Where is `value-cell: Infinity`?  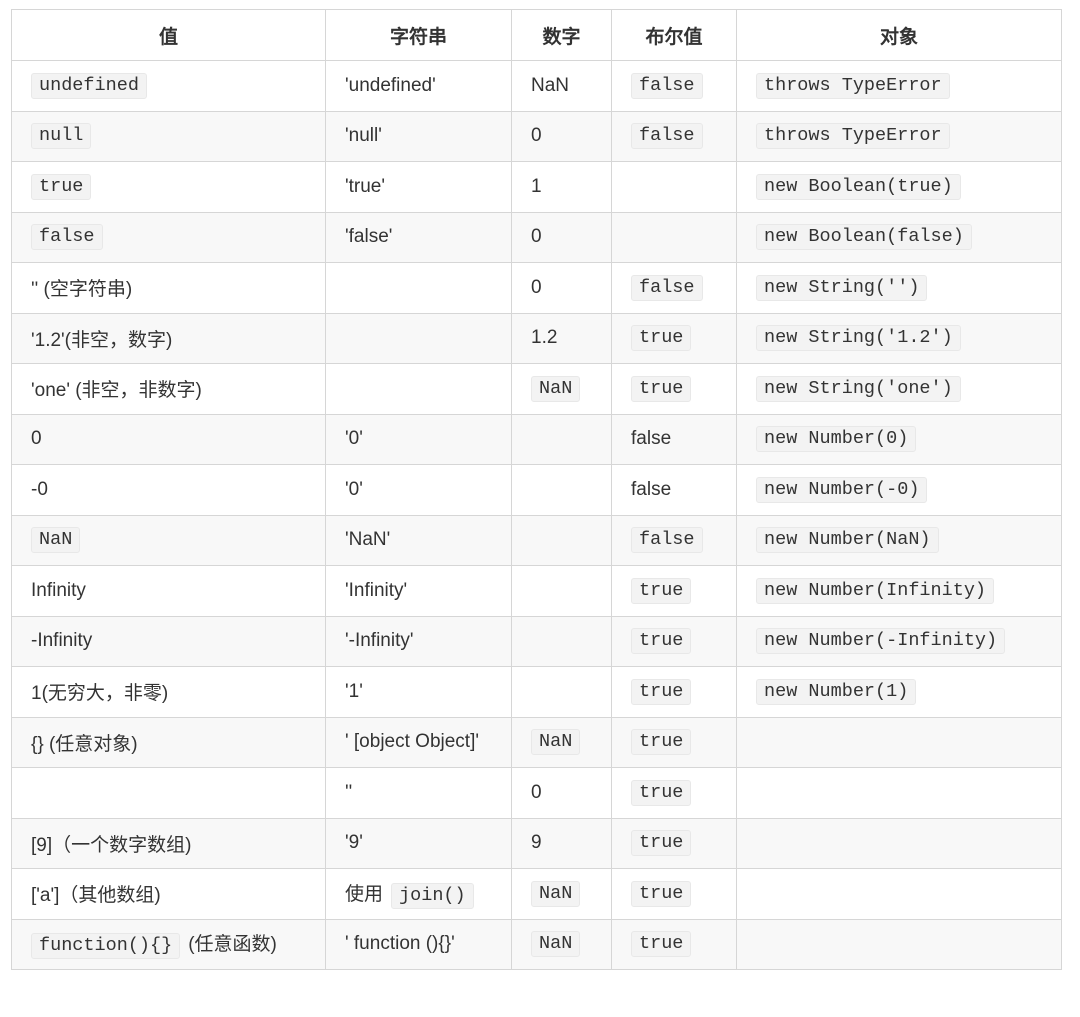
value-cell: Infinity is located at coordinates (168, 591).